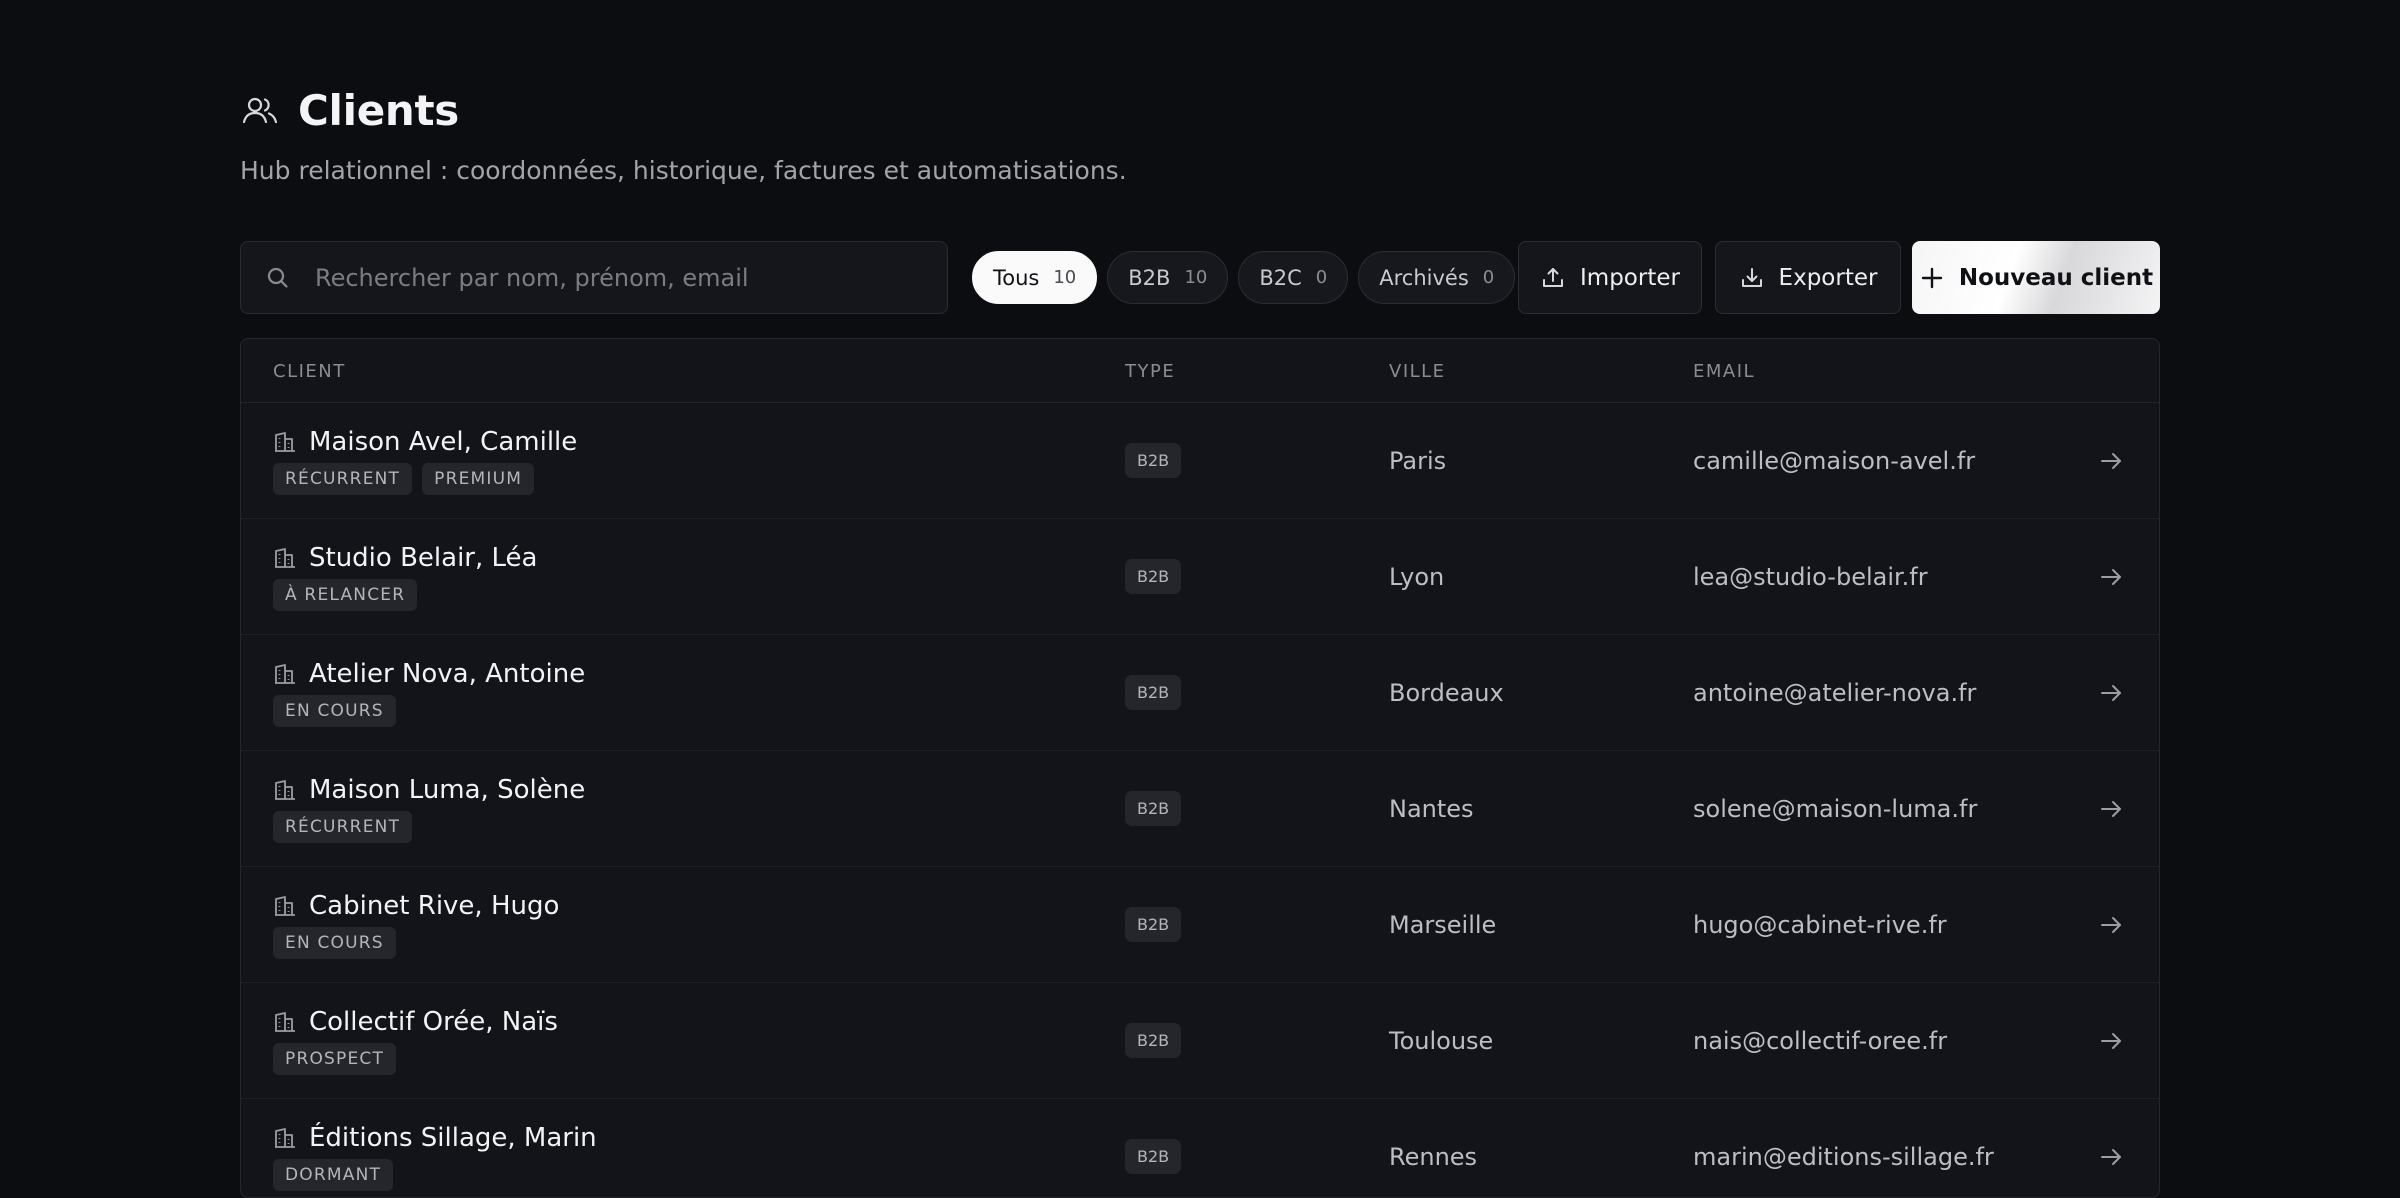  I want to click on search-box, so click(594, 277).